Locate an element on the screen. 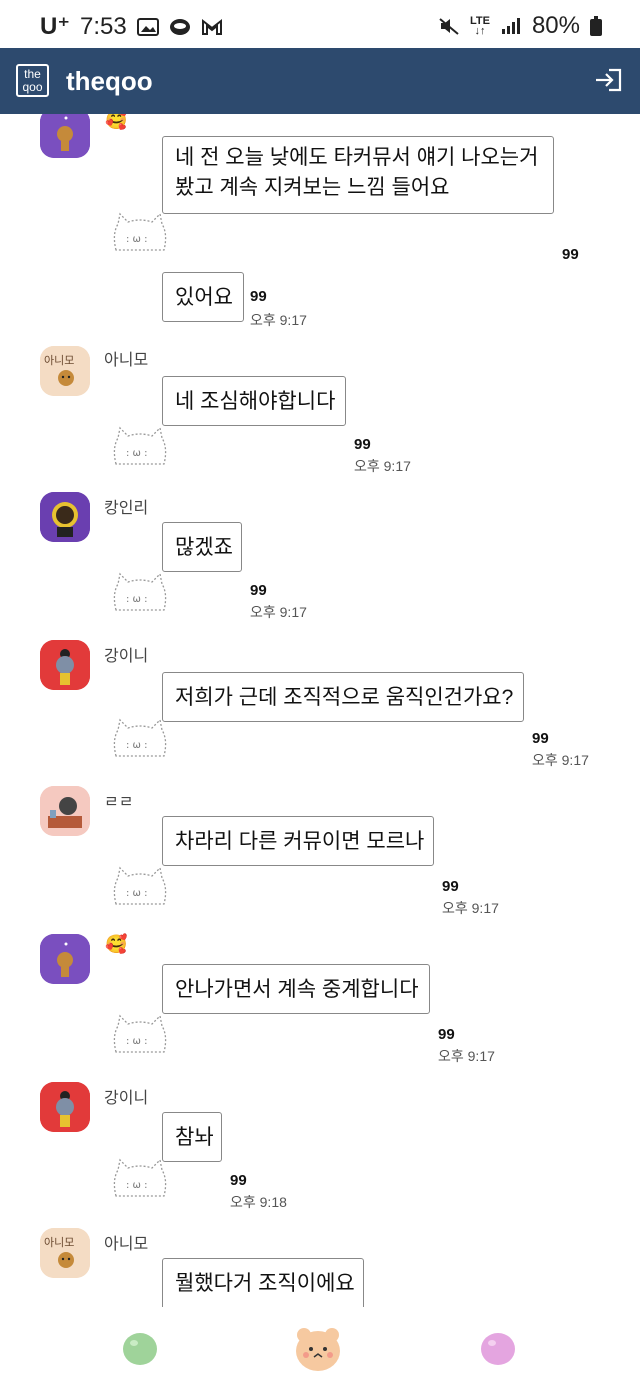 The height and width of the screenshot is (1387, 640). message-bubble: 있어요 is located at coordinates (203, 297).